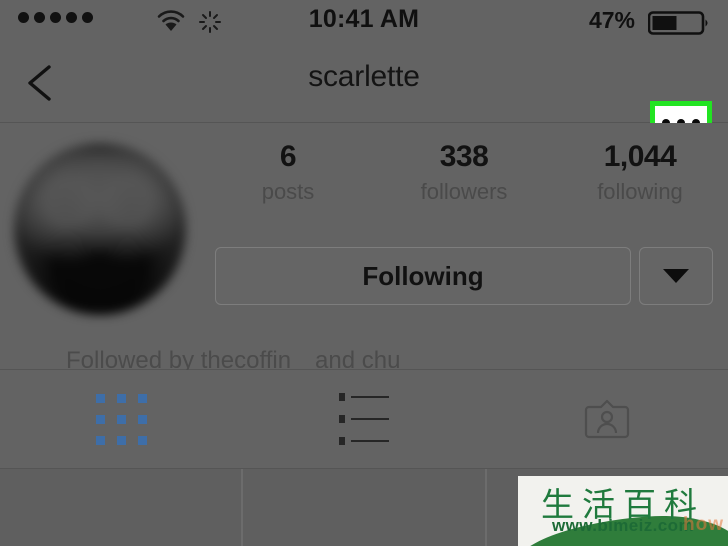 This screenshot has height=546, width=728. I want to click on followers-label: followers, so click(464, 191).